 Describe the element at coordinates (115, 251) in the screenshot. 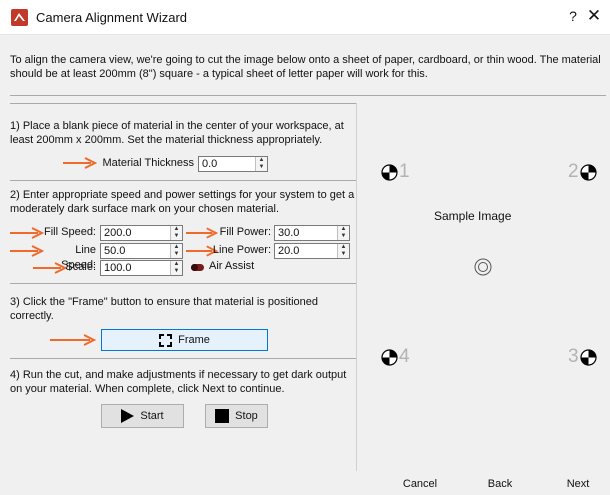

I see `line-speed-value: 50.0` at that location.